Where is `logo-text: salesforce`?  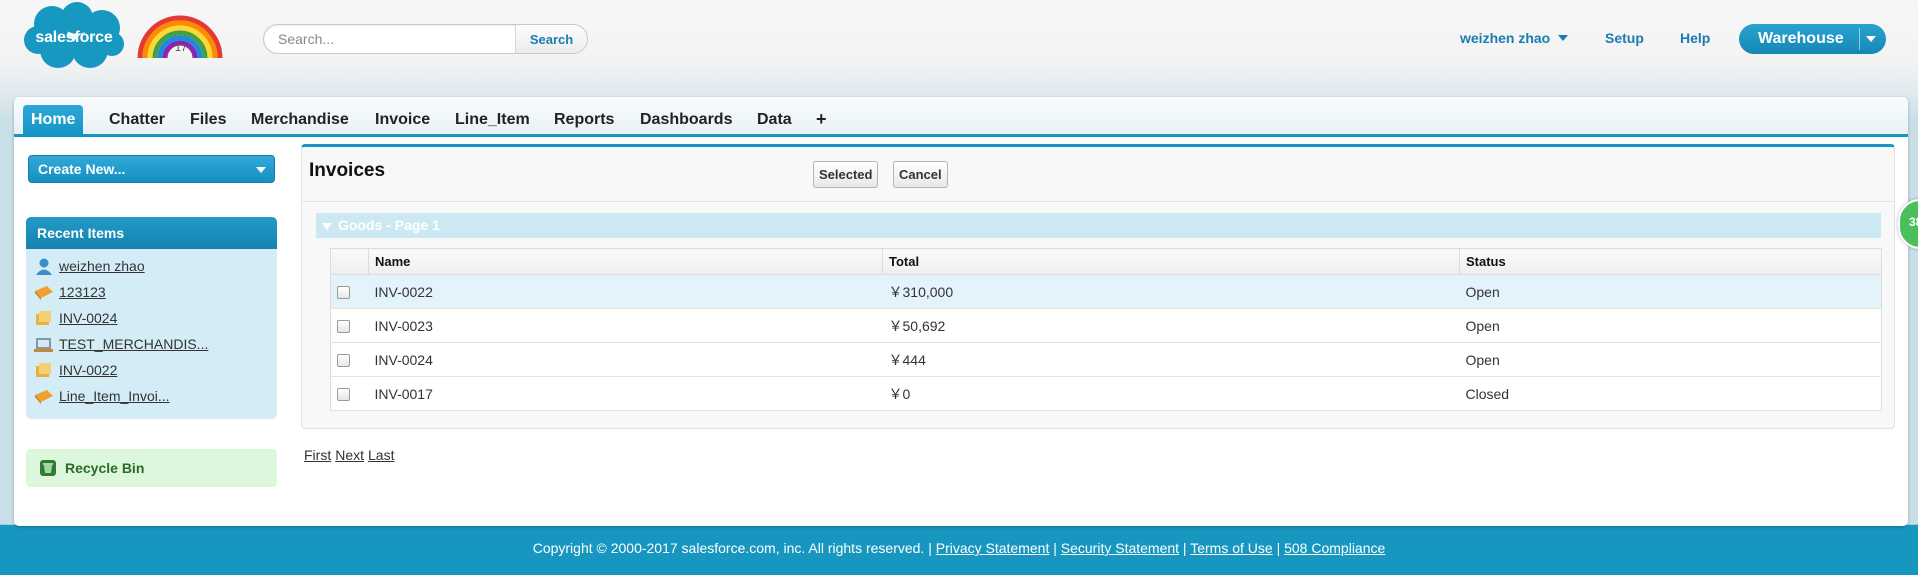 logo-text: salesforce is located at coordinates (74, 37).